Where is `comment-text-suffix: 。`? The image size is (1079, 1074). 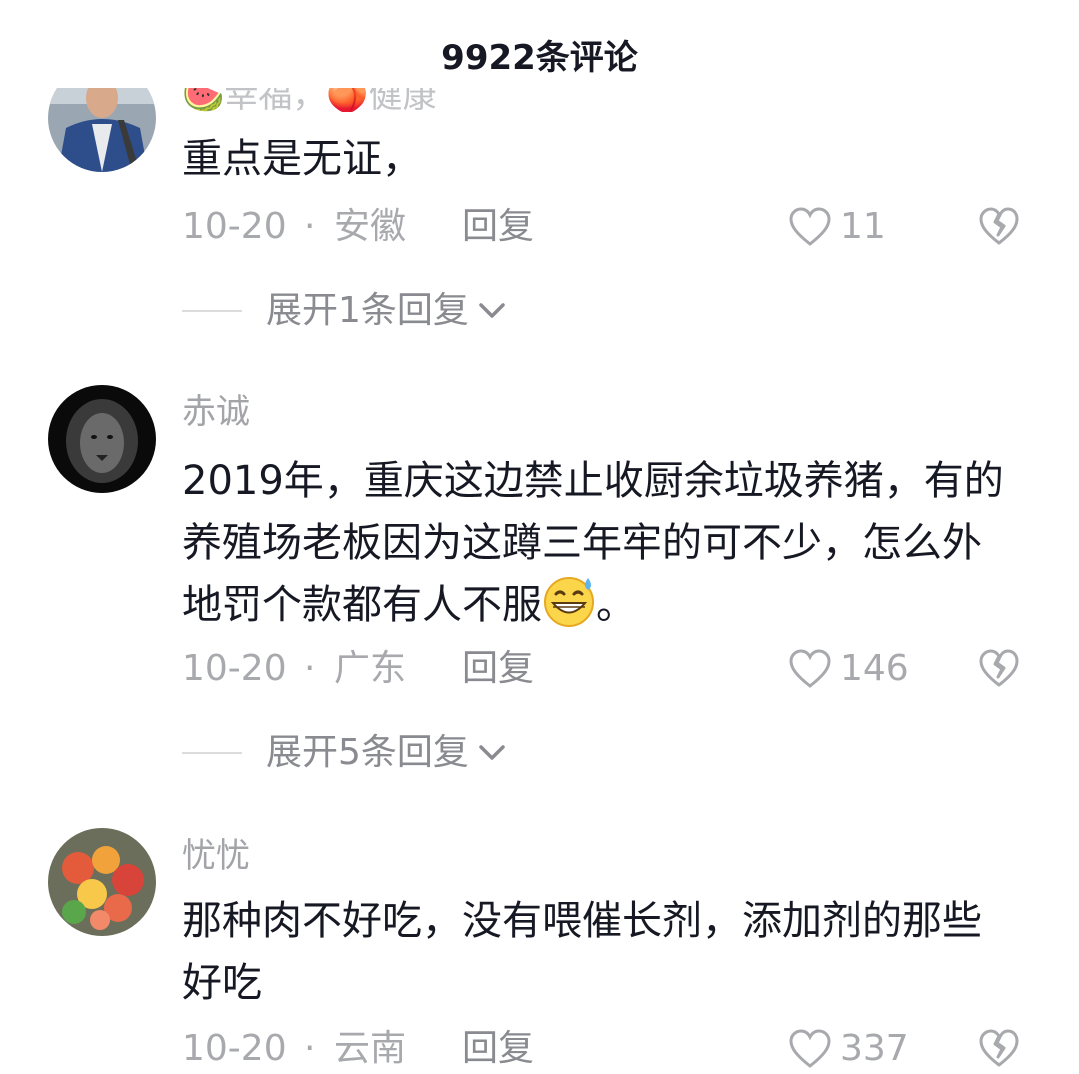 comment-text-suffix: 。 is located at coordinates (616, 605).